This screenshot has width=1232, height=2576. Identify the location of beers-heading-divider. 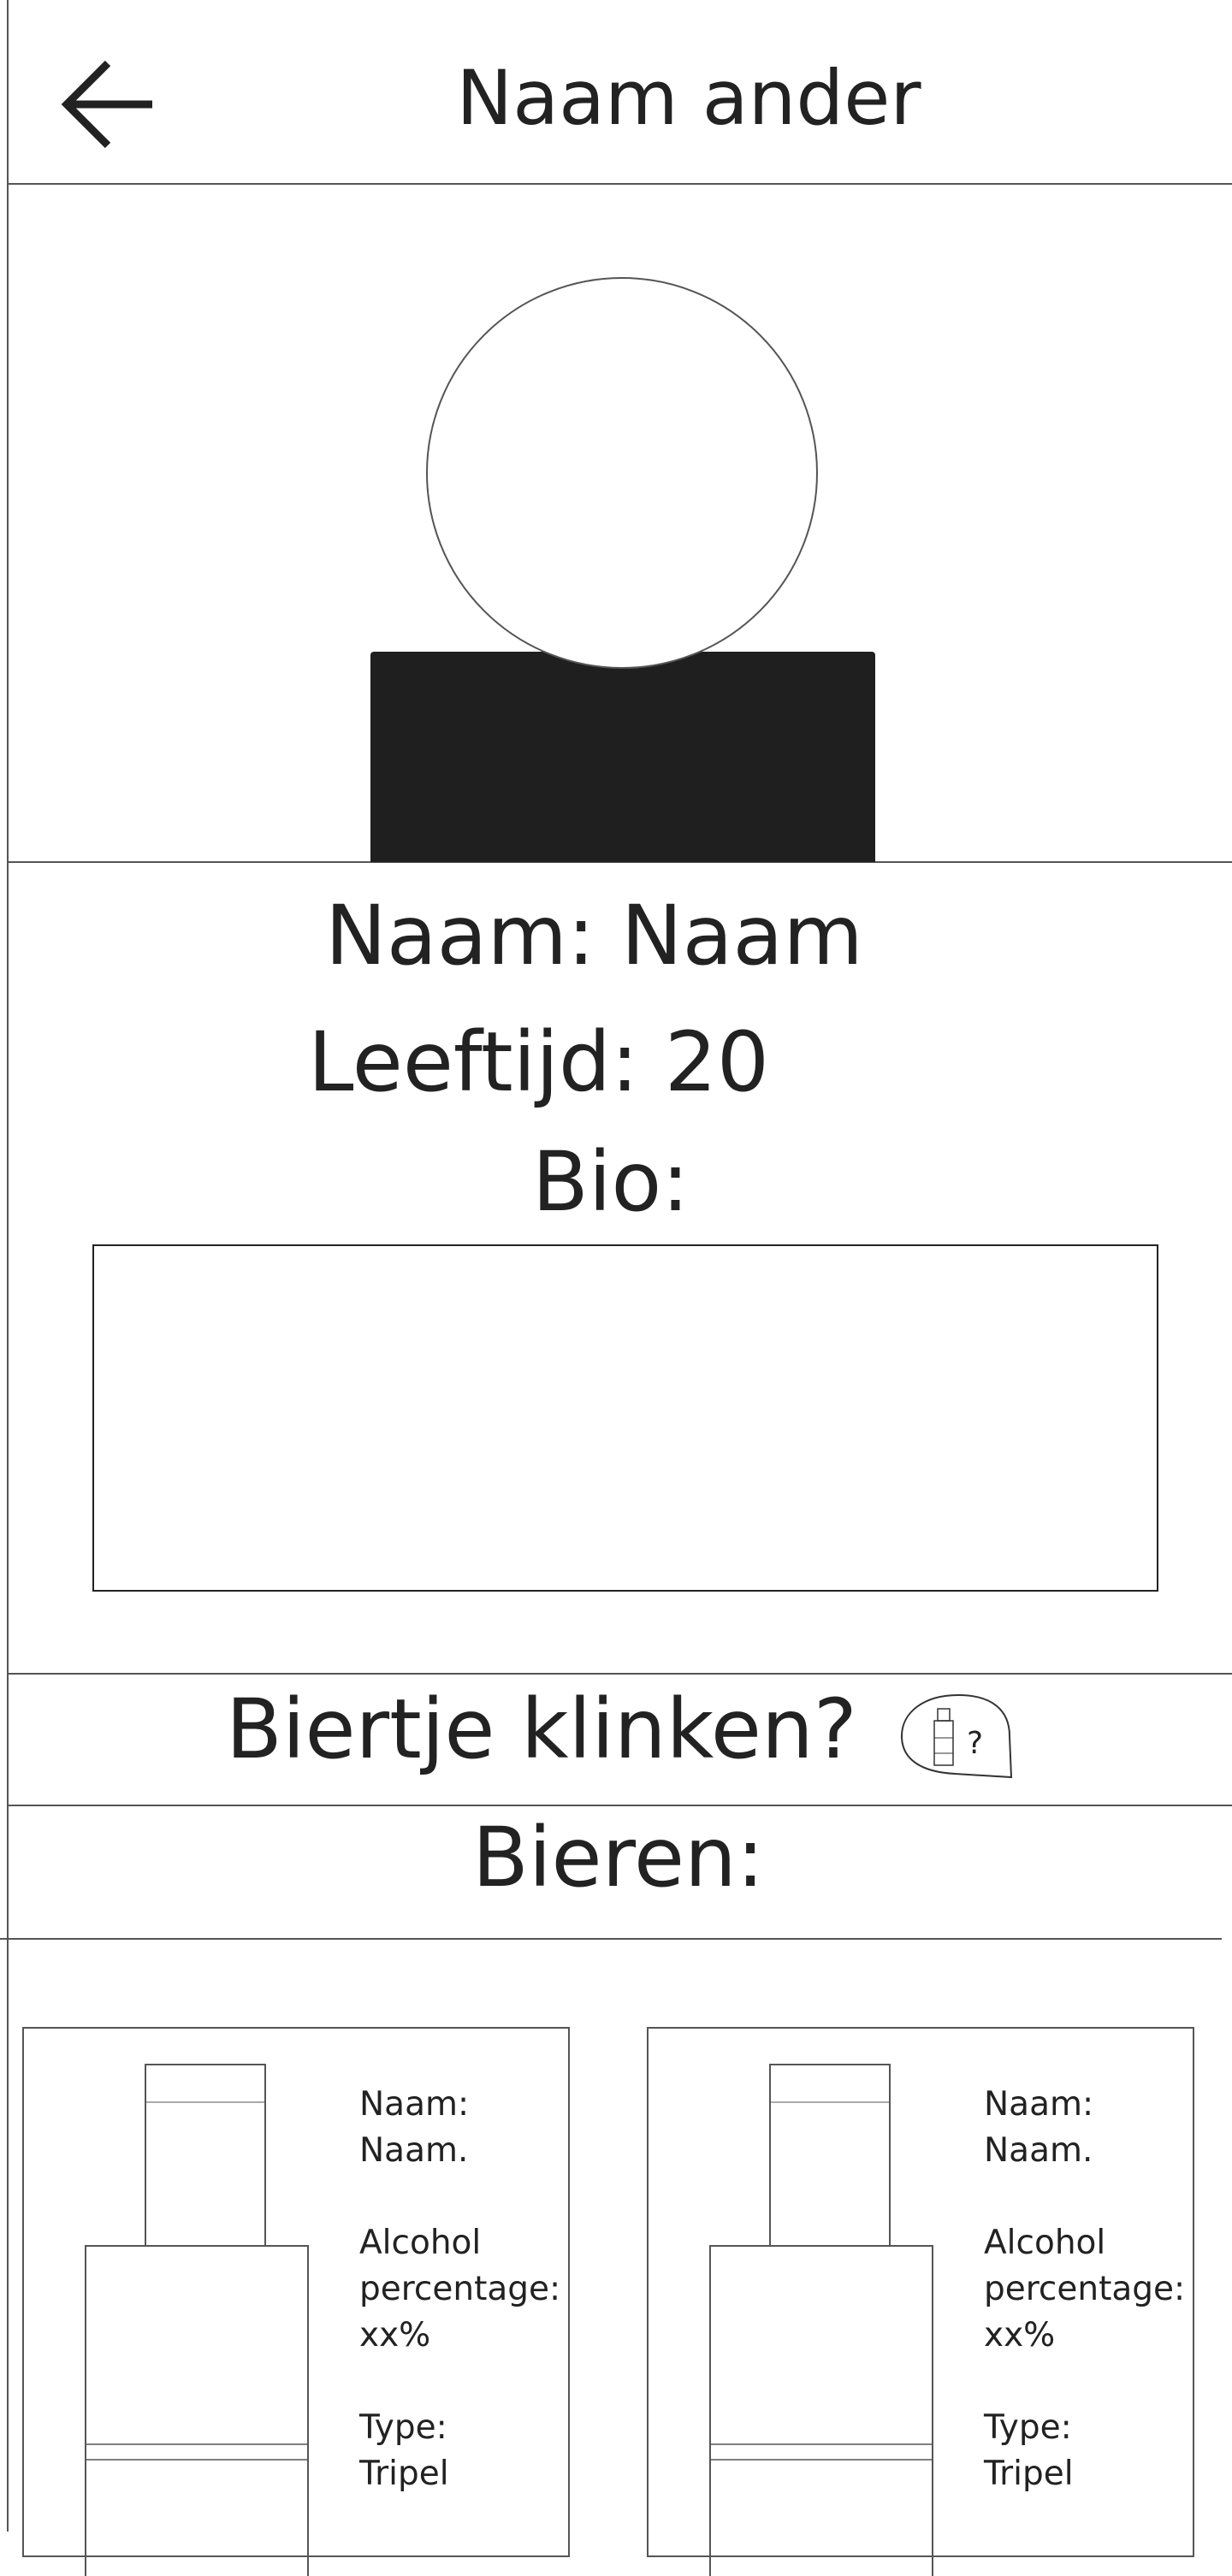
(611, 1939).